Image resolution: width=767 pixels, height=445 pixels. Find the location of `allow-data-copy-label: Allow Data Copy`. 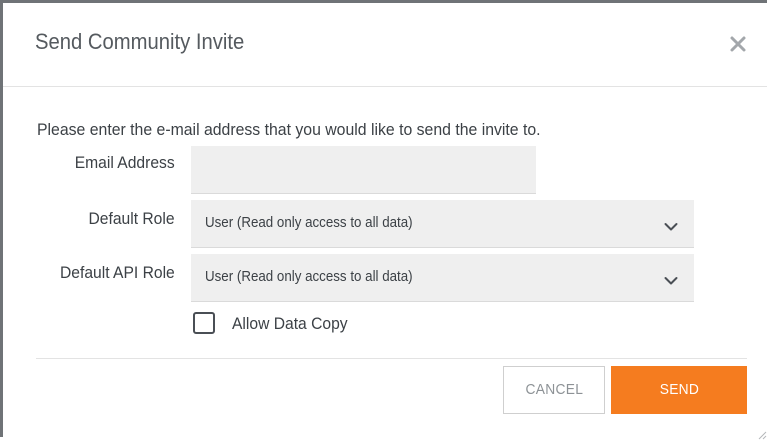

allow-data-copy-label: Allow Data Copy is located at coordinates (290, 324).